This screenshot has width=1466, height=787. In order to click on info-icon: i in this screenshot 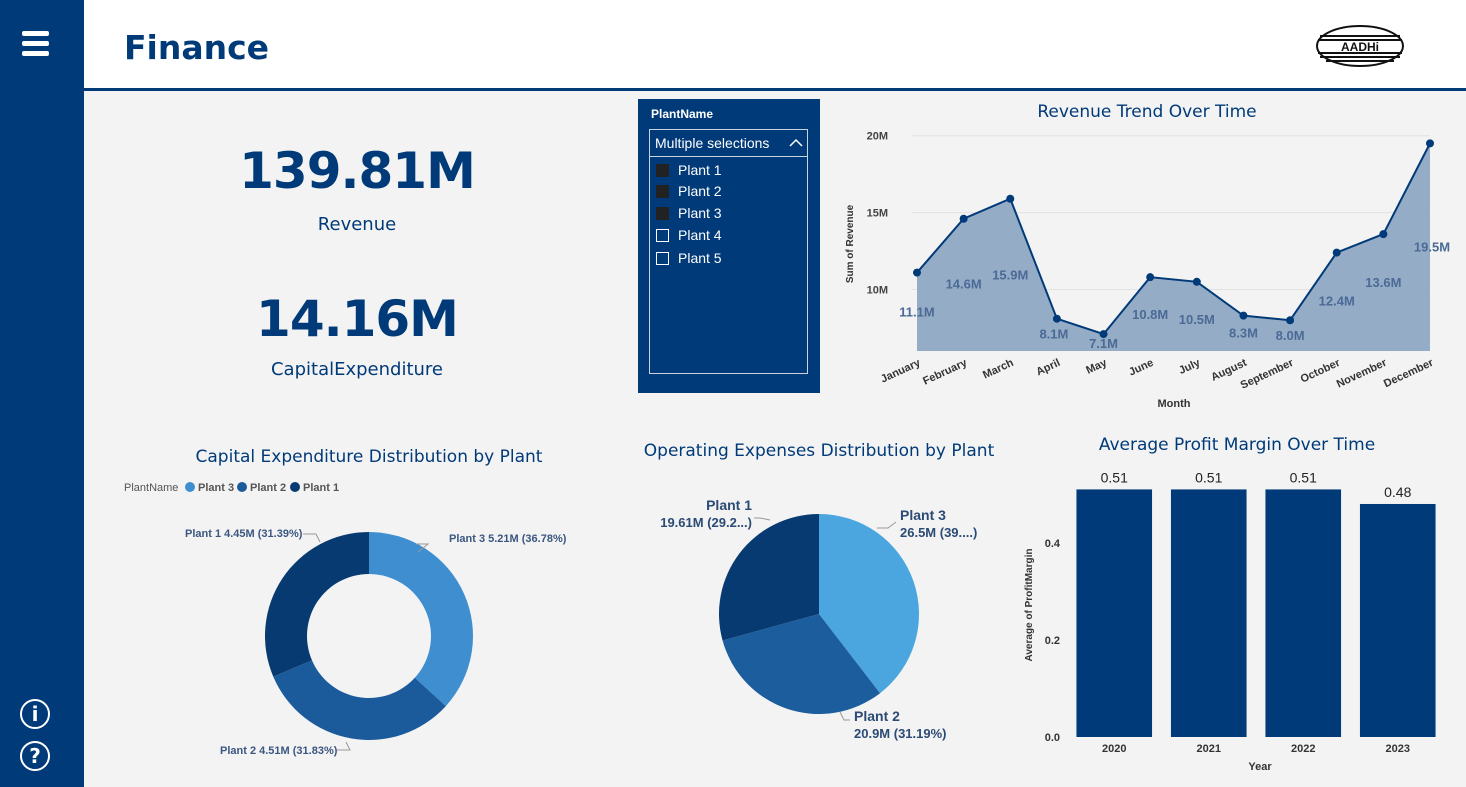, I will do `click(35, 714)`.